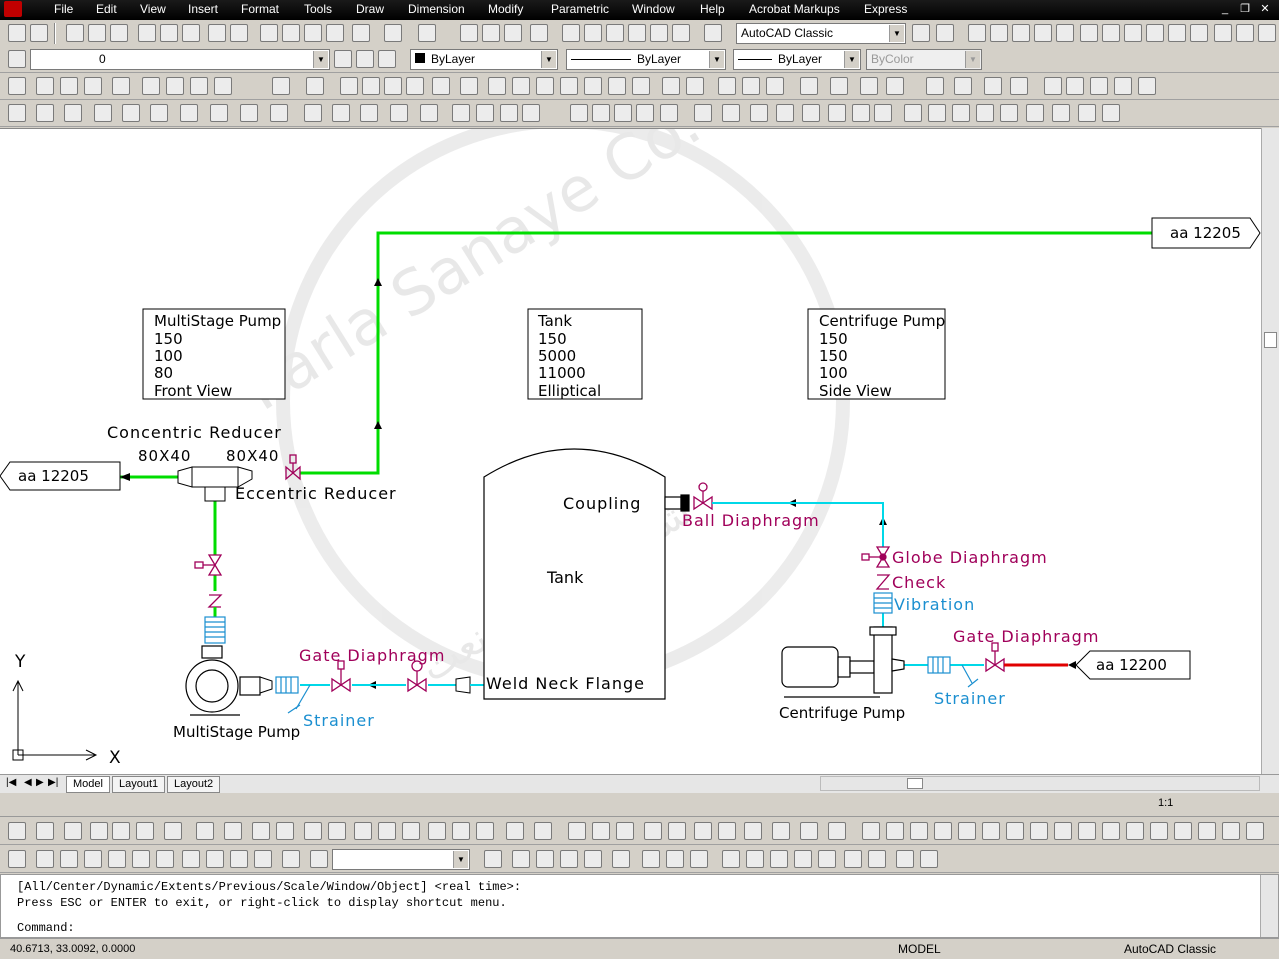 The height and width of the screenshot is (959, 1279). What do you see at coordinates (17, 33) in the screenshot?
I see `pdf-icon` at bounding box center [17, 33].